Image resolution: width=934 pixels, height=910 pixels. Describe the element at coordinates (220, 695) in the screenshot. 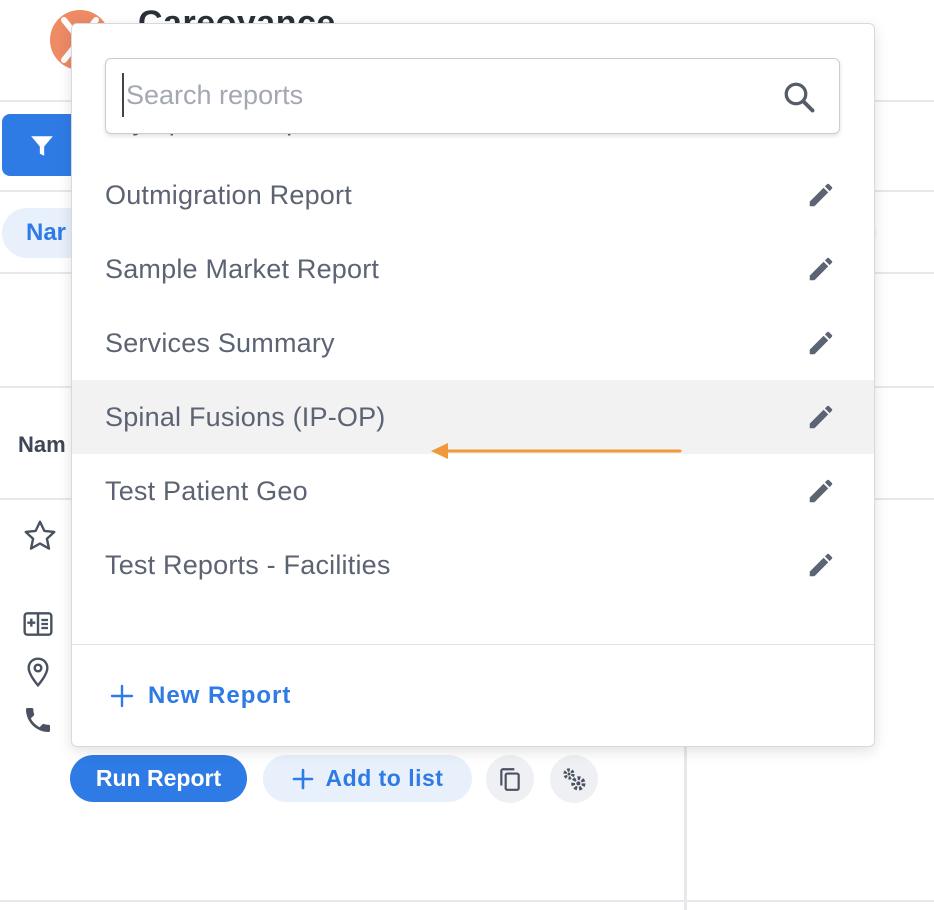

I see `new-report-label: New Report` at that location.